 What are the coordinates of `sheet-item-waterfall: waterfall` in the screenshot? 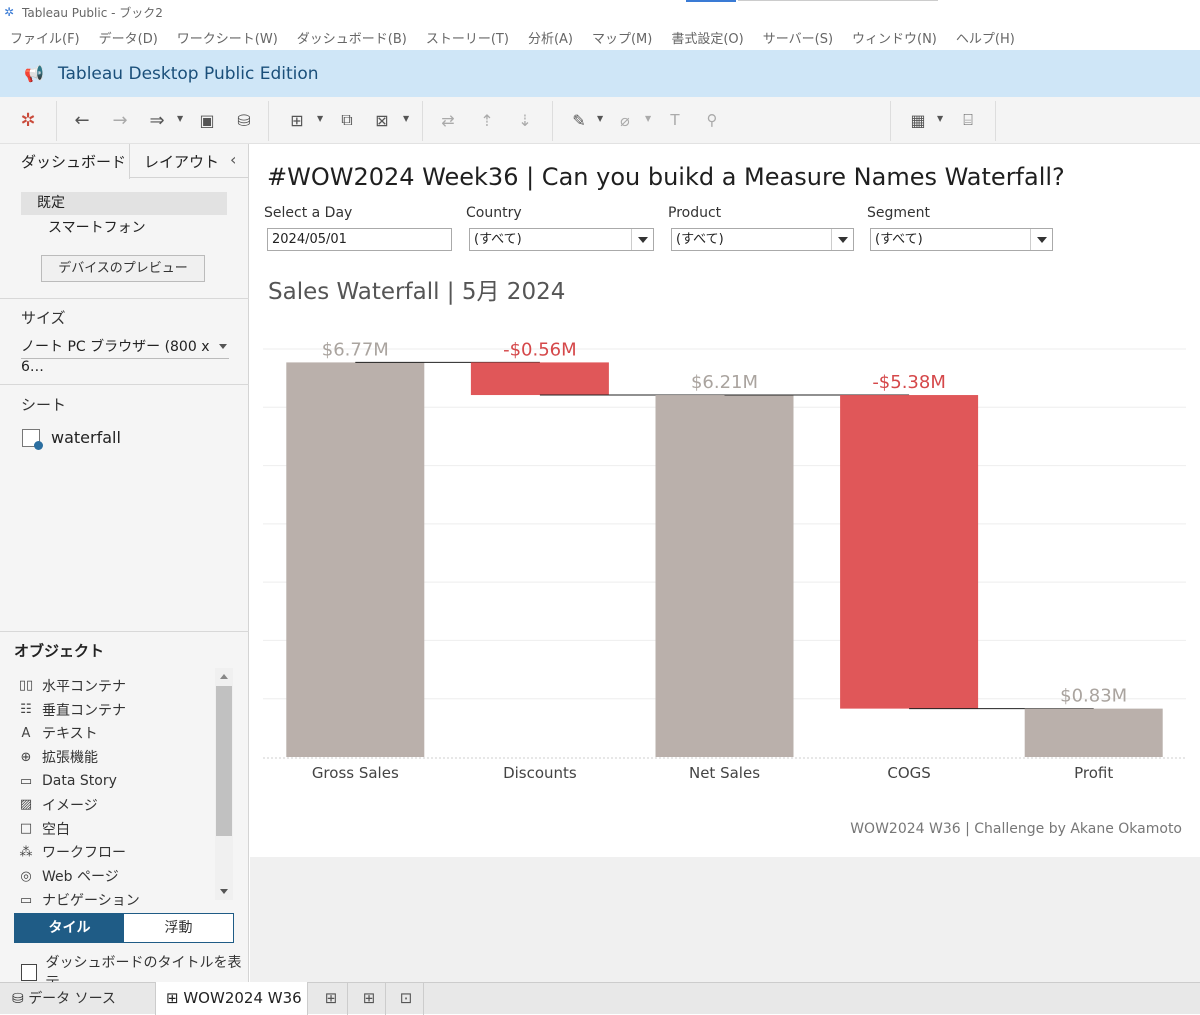 It's located at (71, 439).